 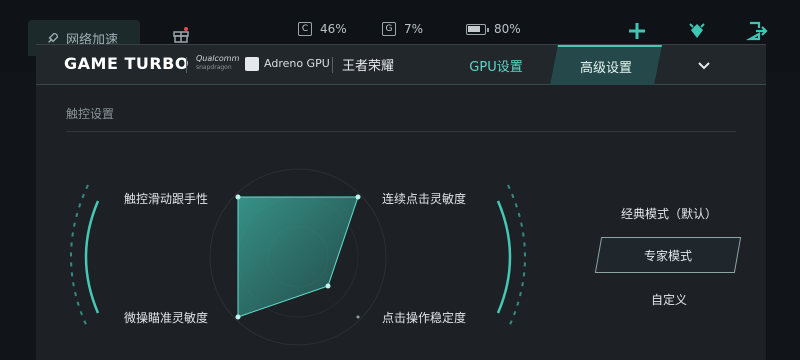 I want to click on tab-gpu-settings: GPU设置, so click(x=496, y=65).